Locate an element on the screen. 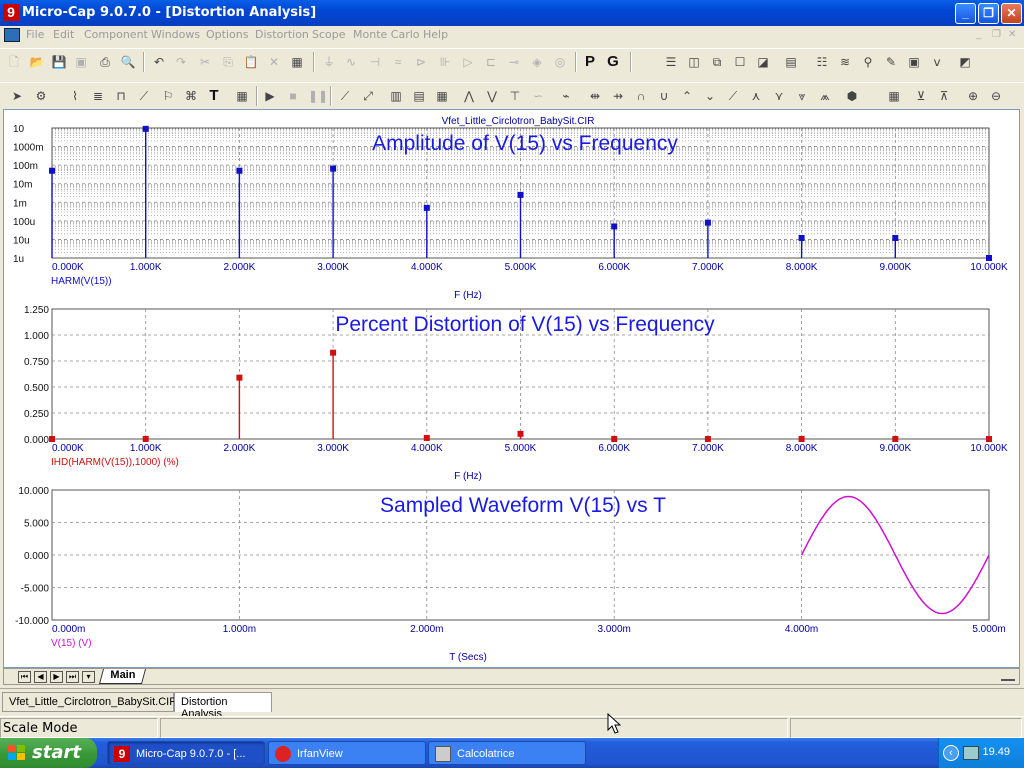 The height and width of the screenshot is (768, 1024). start-button: start is located at coordinates (48, 753).